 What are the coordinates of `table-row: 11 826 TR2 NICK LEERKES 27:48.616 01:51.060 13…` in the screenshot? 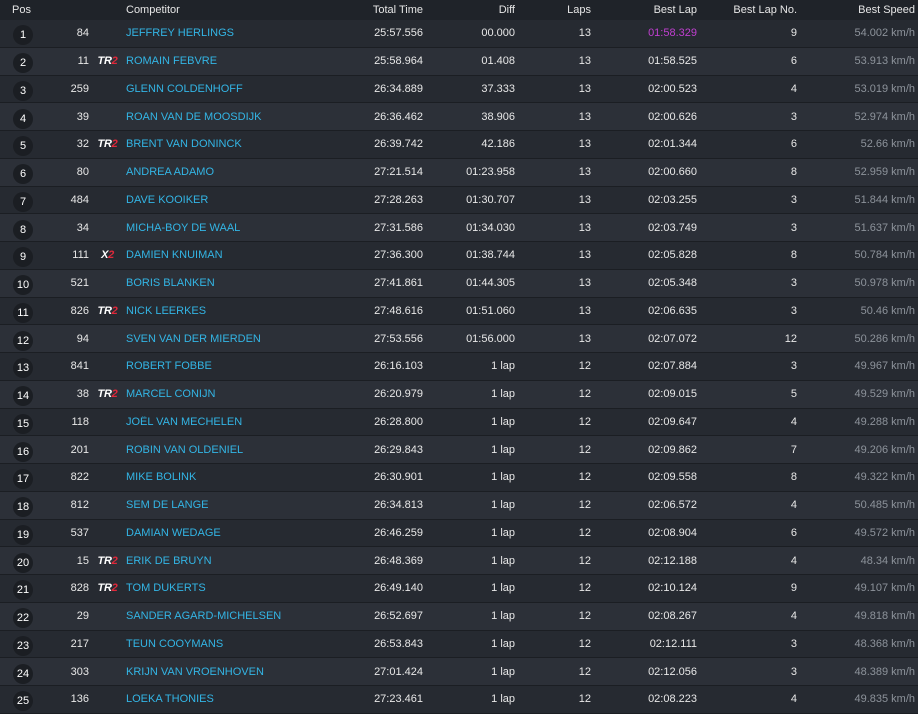 It's located at (459, 311).